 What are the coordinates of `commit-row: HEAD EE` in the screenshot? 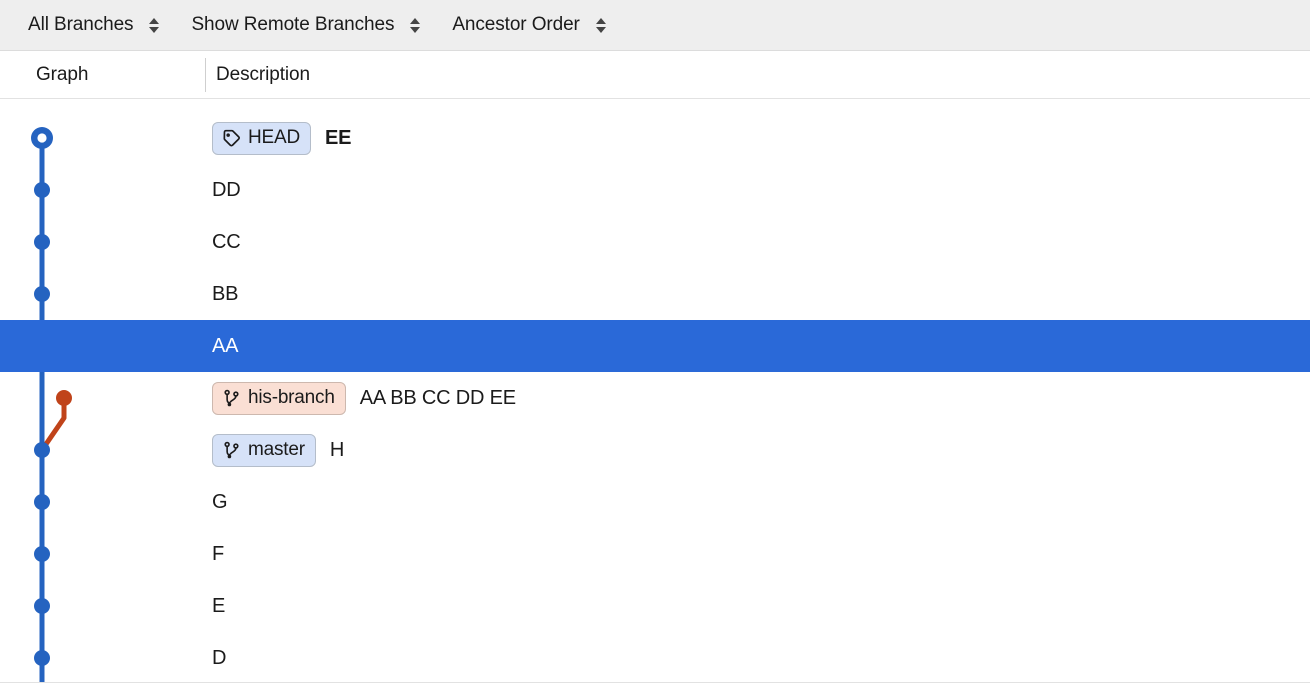 It's located at (655, 138).